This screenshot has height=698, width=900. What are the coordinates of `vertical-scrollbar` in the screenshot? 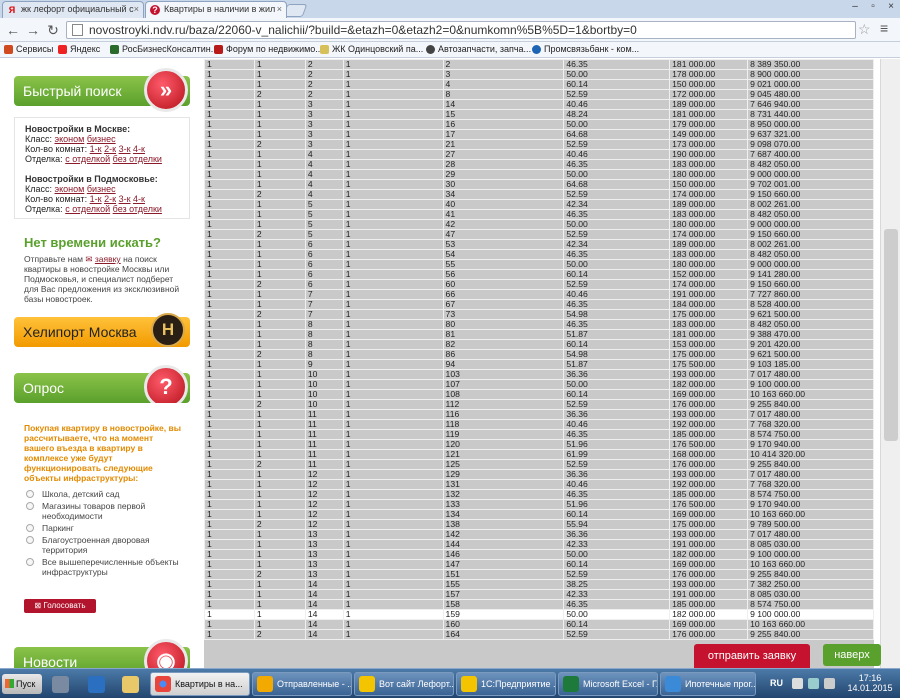 It's located at (890, 363).